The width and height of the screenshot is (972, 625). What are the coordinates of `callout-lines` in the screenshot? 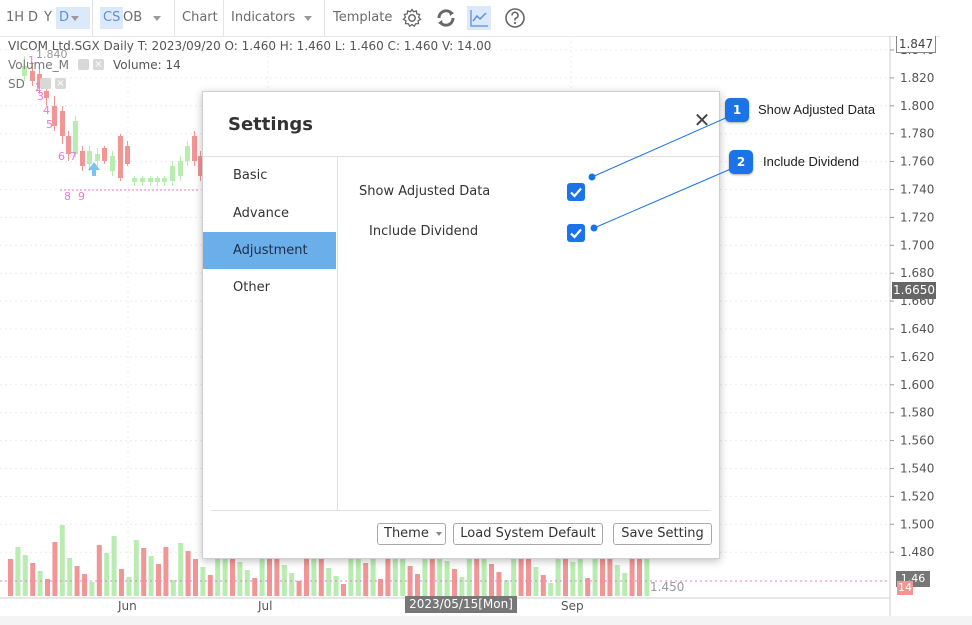 It's located at (664, 172).